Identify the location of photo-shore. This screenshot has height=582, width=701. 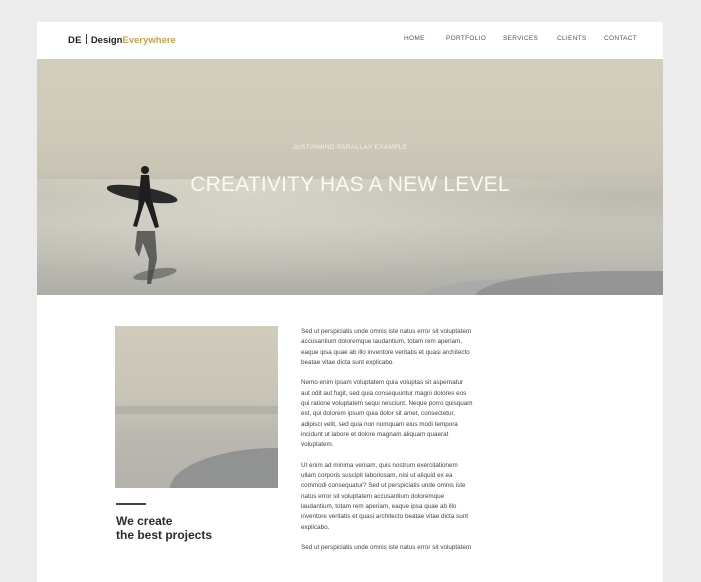
(221, 468).